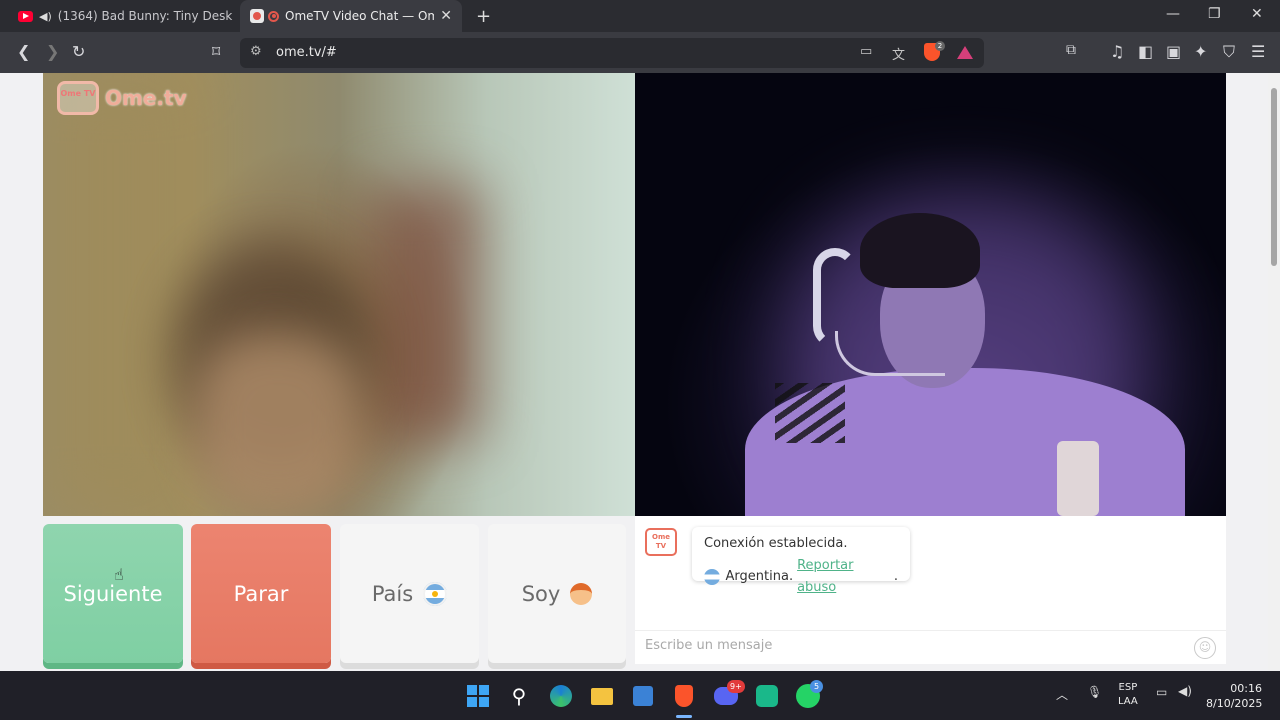 The width and height of the screenshot is (1280, 720). I want to click on media-icon: ♫, so click(1117, 51).